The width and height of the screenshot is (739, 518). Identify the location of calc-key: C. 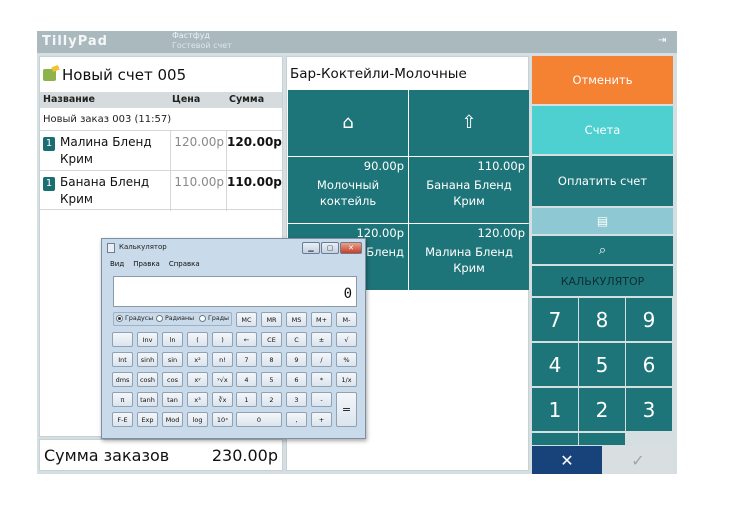
(296, 339).